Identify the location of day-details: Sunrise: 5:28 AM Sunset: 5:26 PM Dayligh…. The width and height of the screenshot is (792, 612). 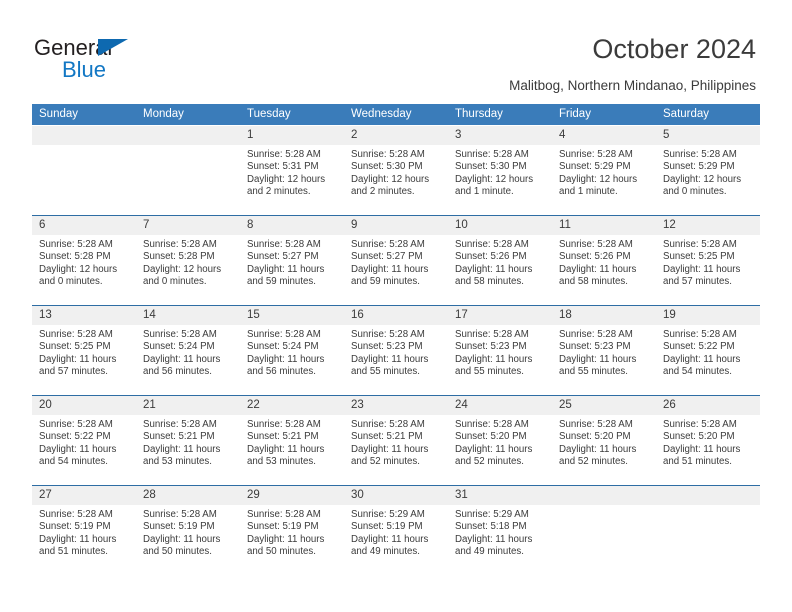
(500, 261).